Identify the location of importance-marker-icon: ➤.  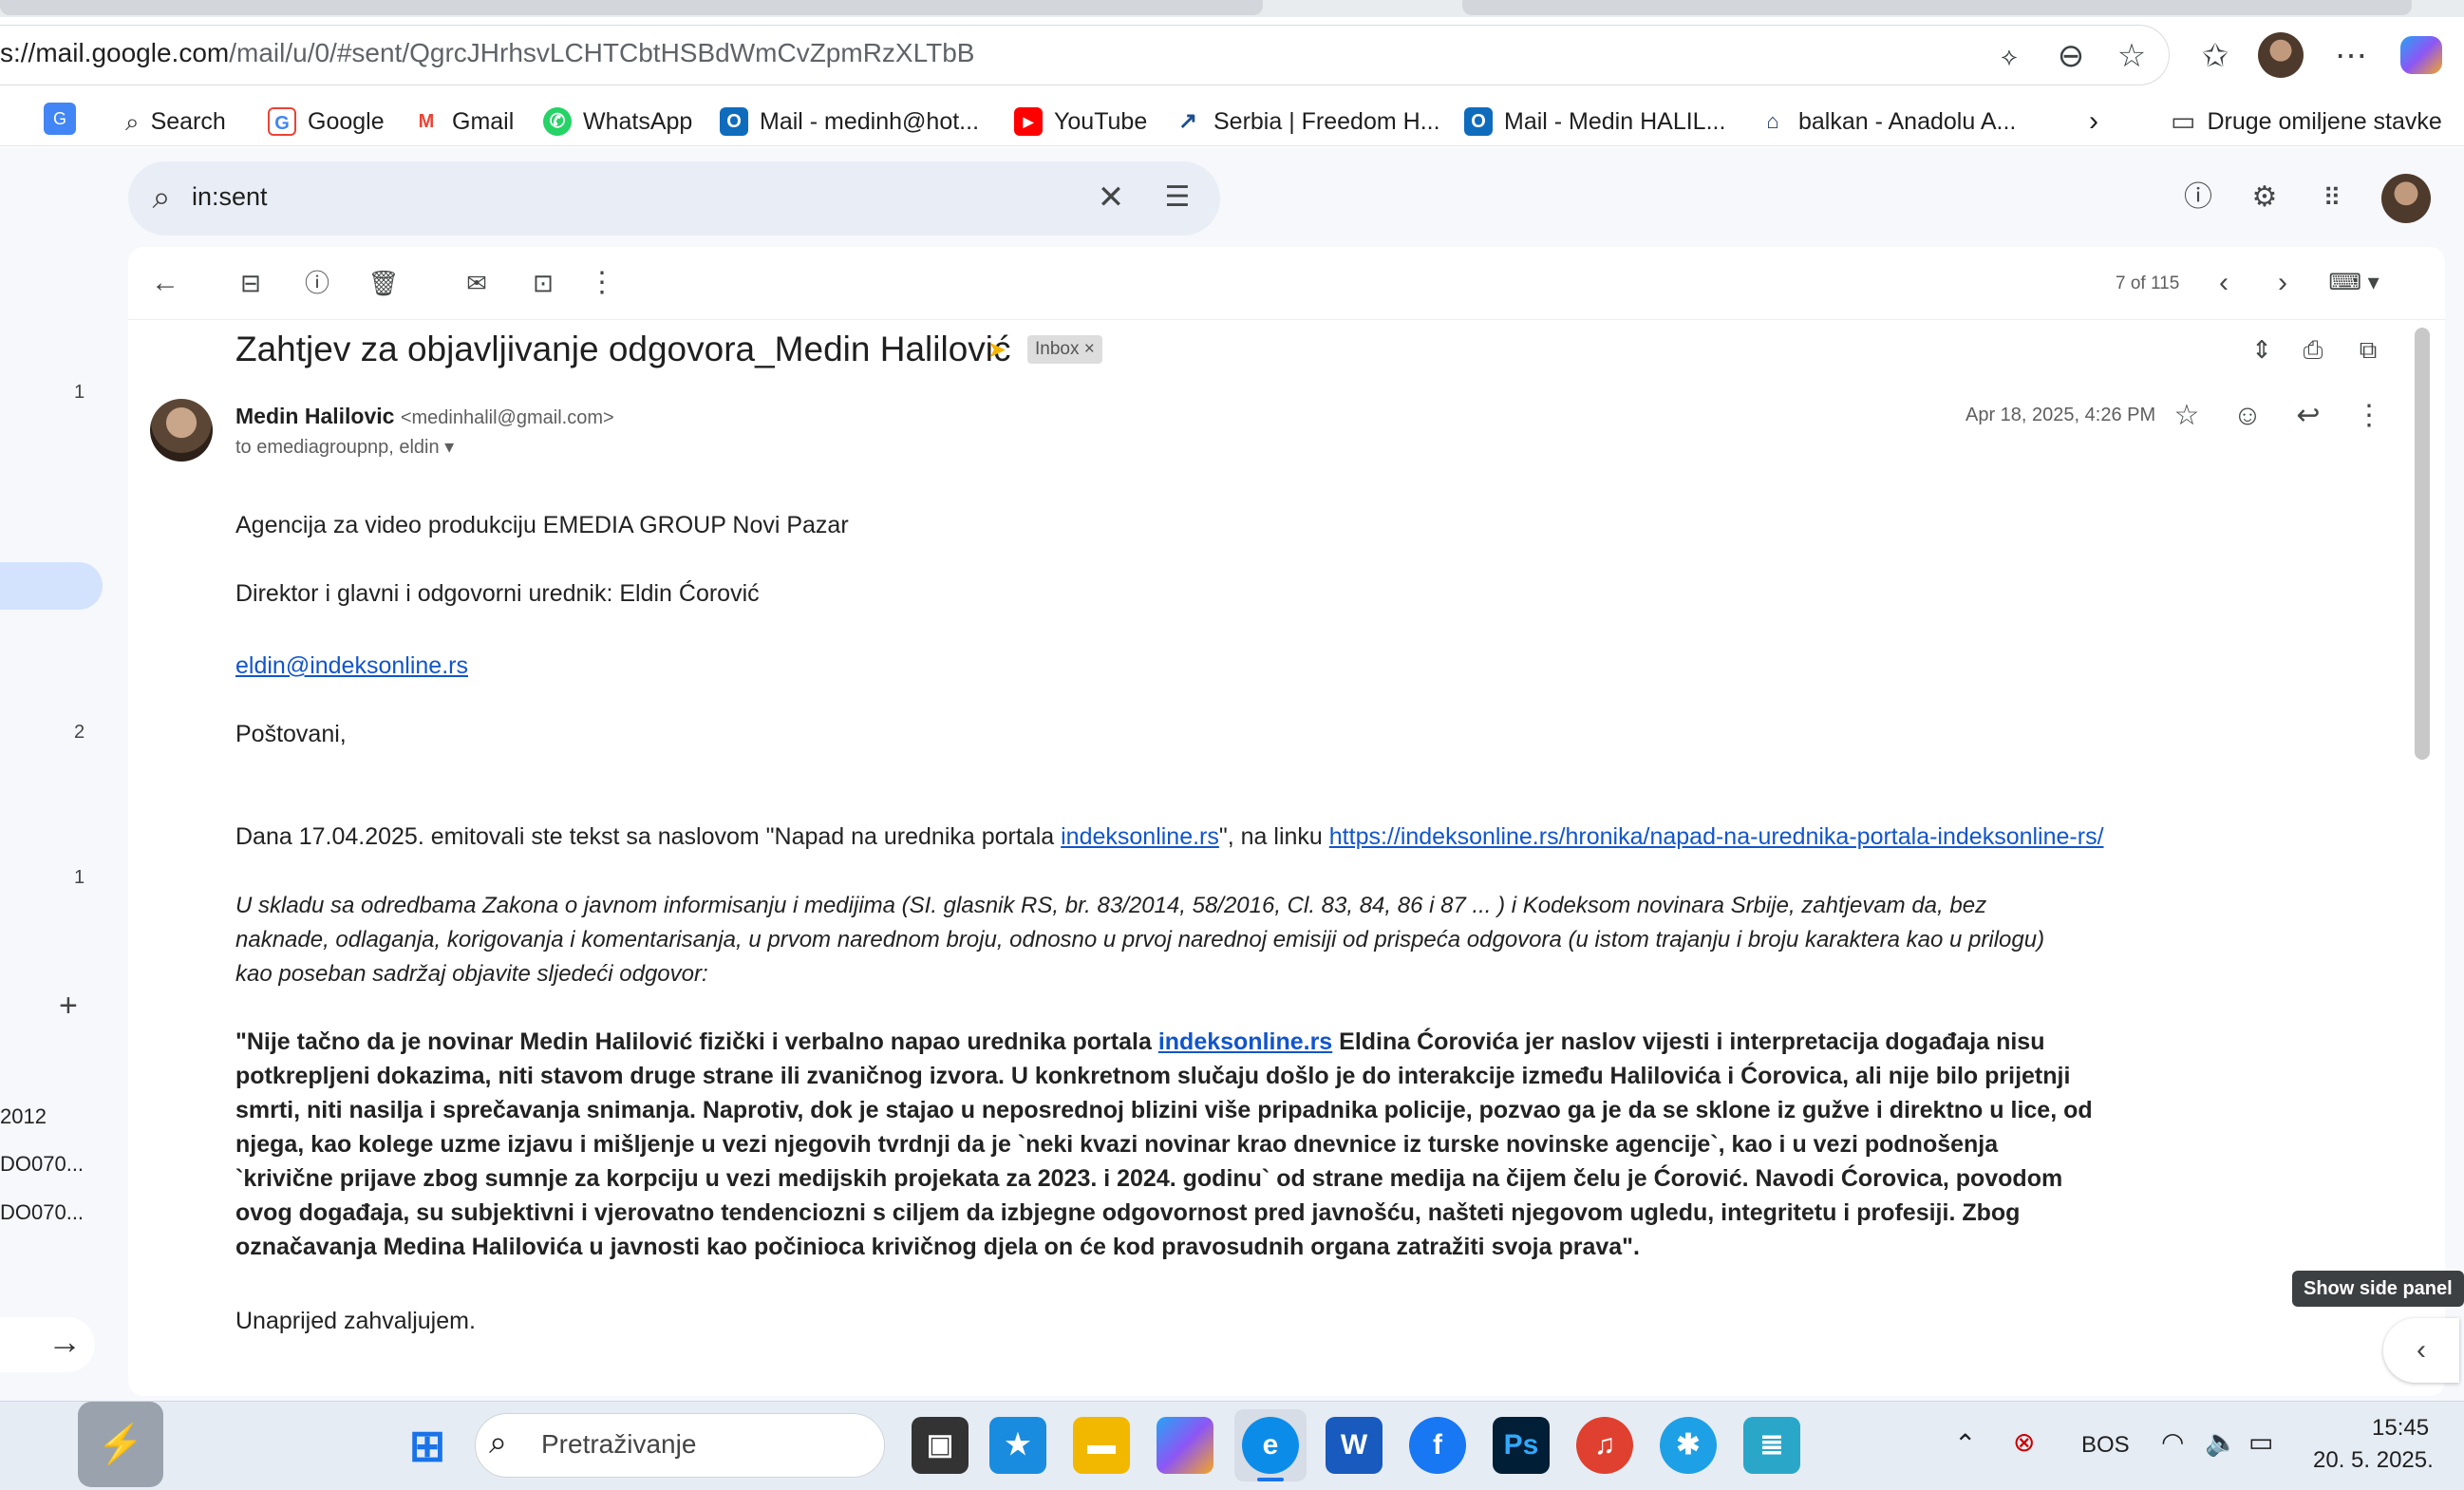
(996, 350).